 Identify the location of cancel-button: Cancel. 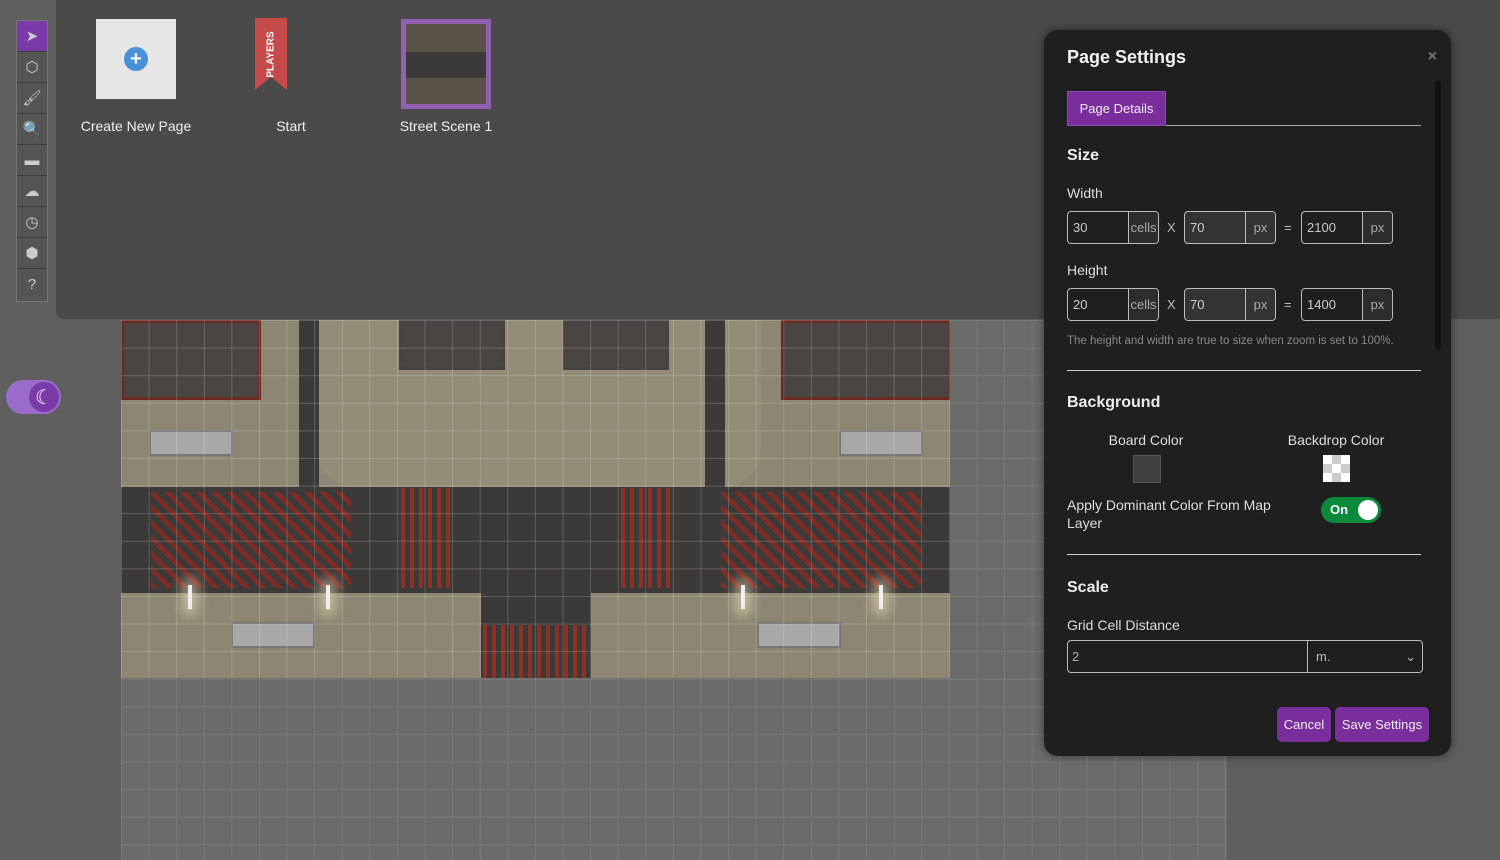
(1304, 724).